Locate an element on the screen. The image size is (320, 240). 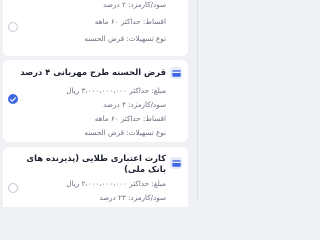
scrollbar is located at coordinates (197, 100).